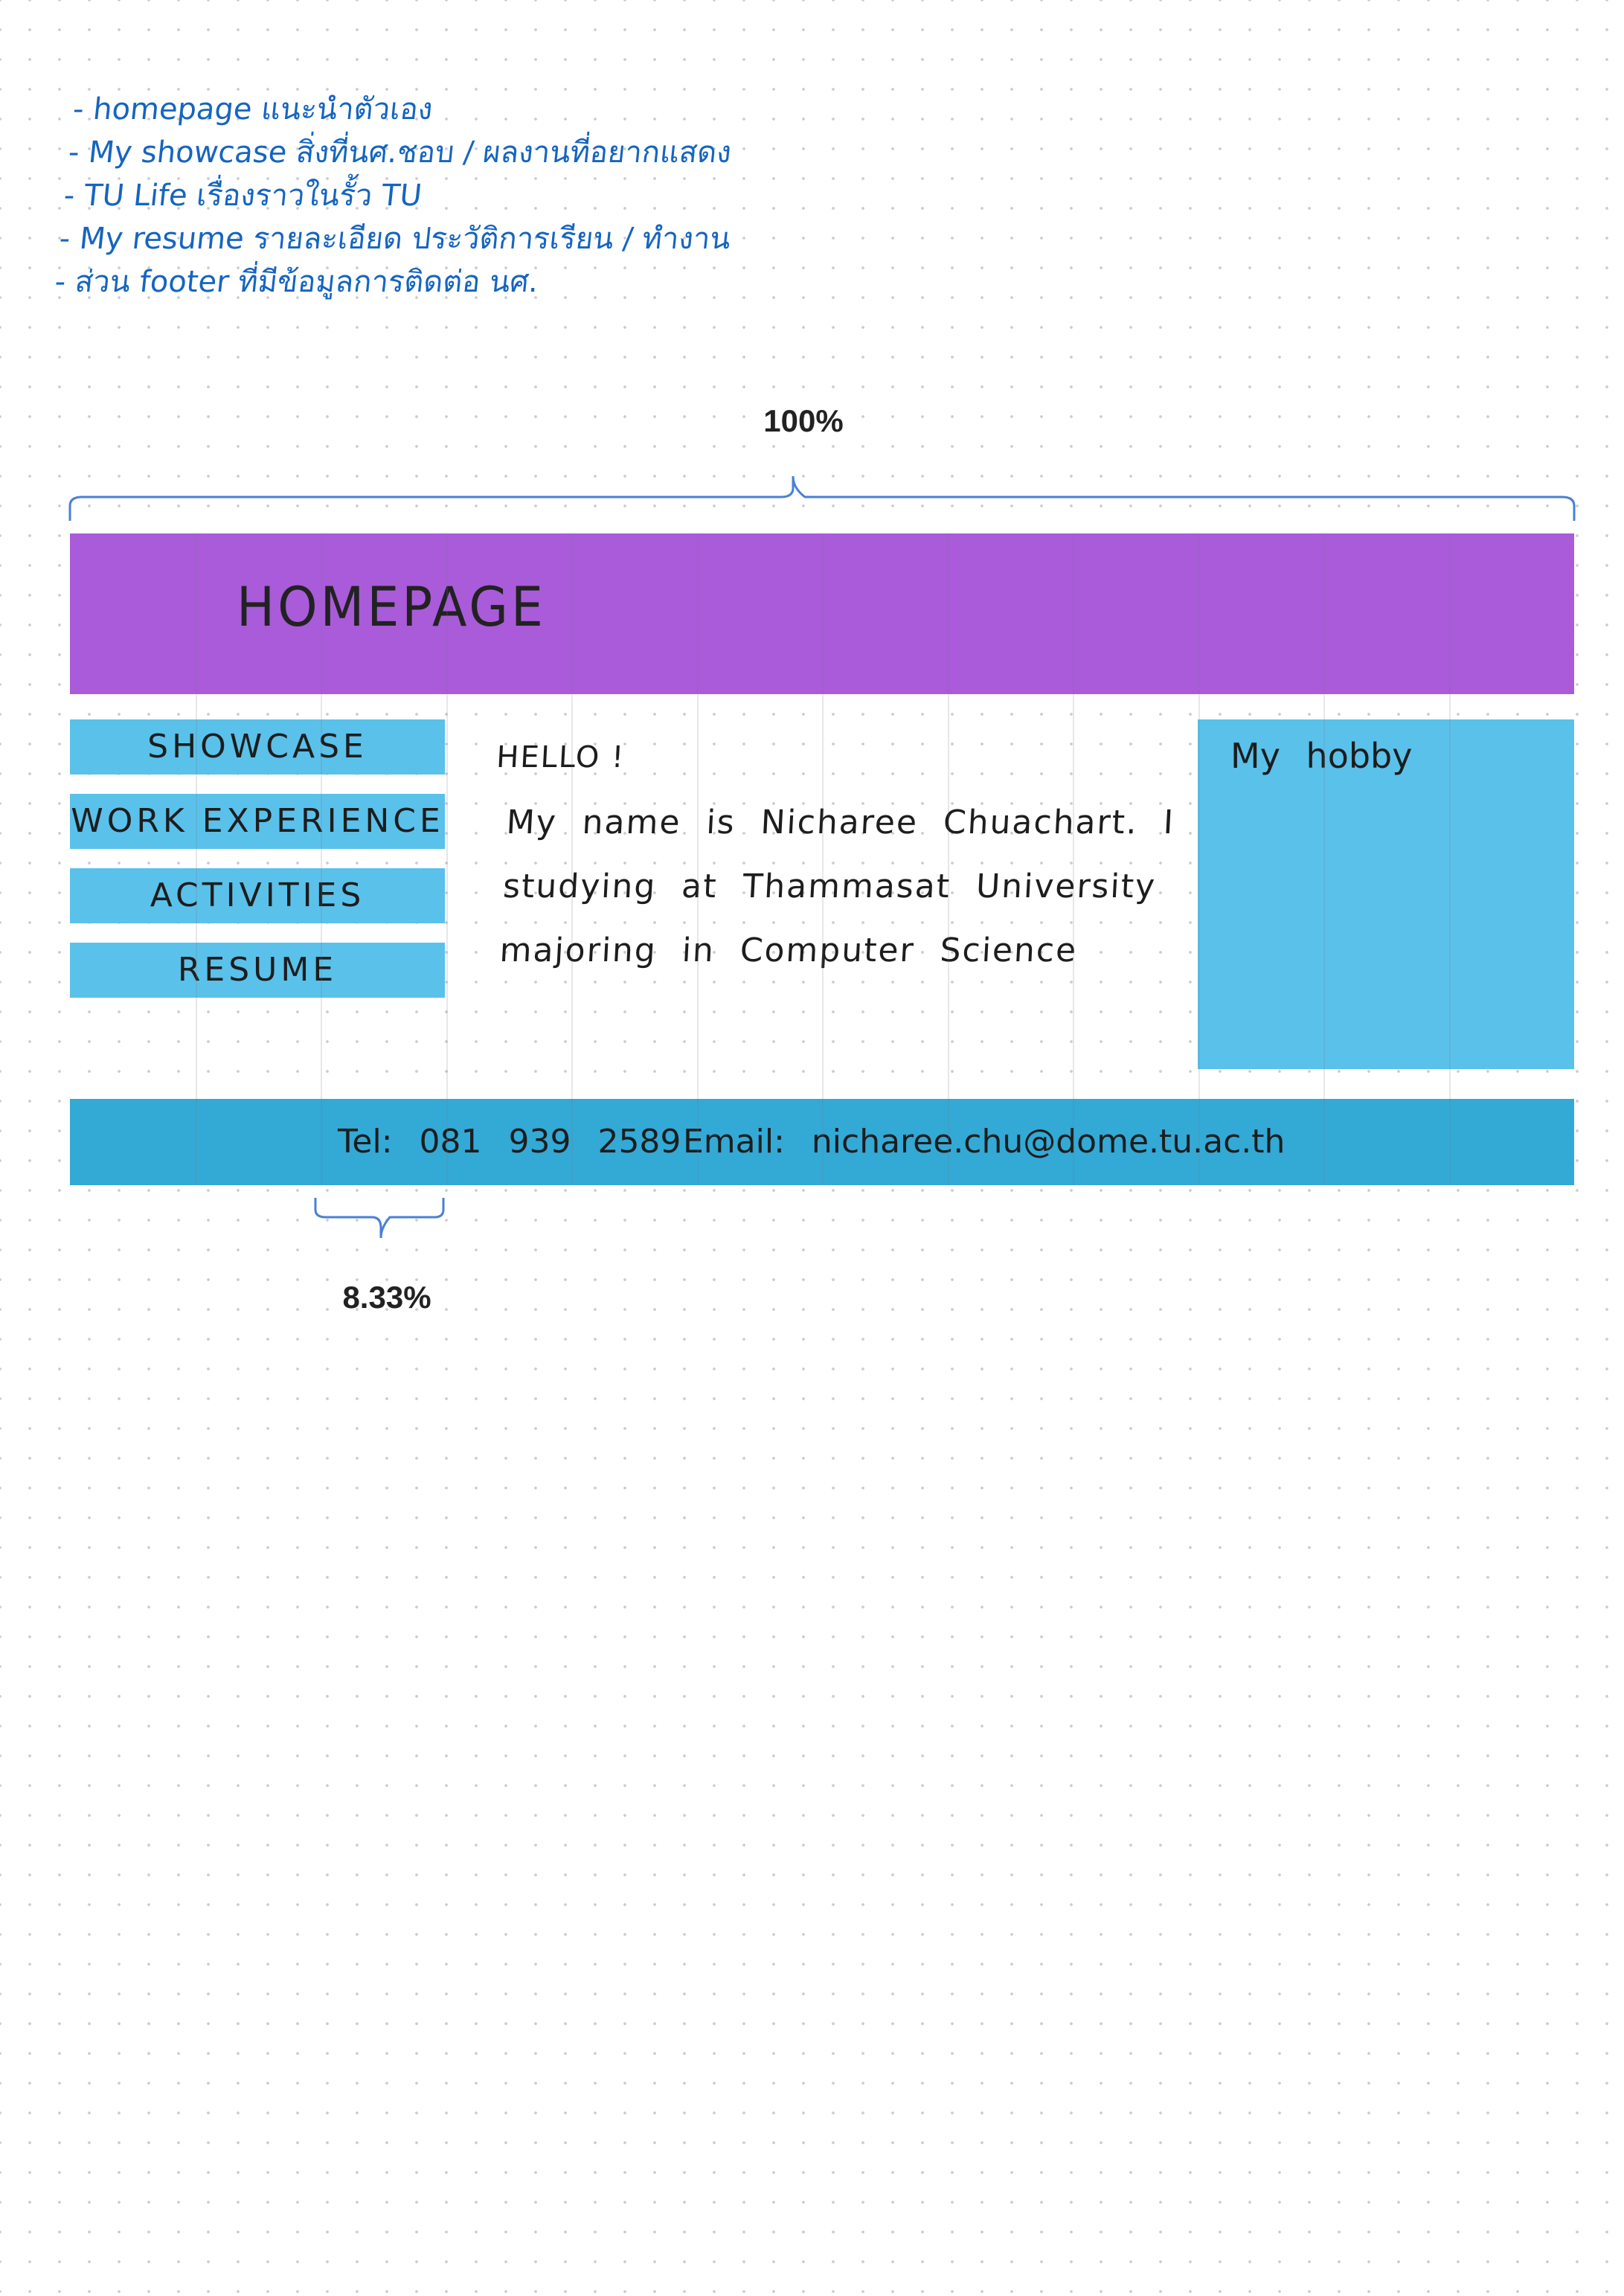 This screenshot has height=2296, width=1624. I want to click on footer-email: Email: nicharee.chu@dome.tu.ac.th, so click(985, 1142).